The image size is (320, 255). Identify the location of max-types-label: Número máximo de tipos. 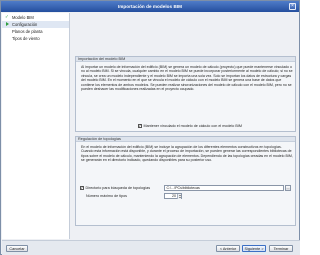
(106, 196).